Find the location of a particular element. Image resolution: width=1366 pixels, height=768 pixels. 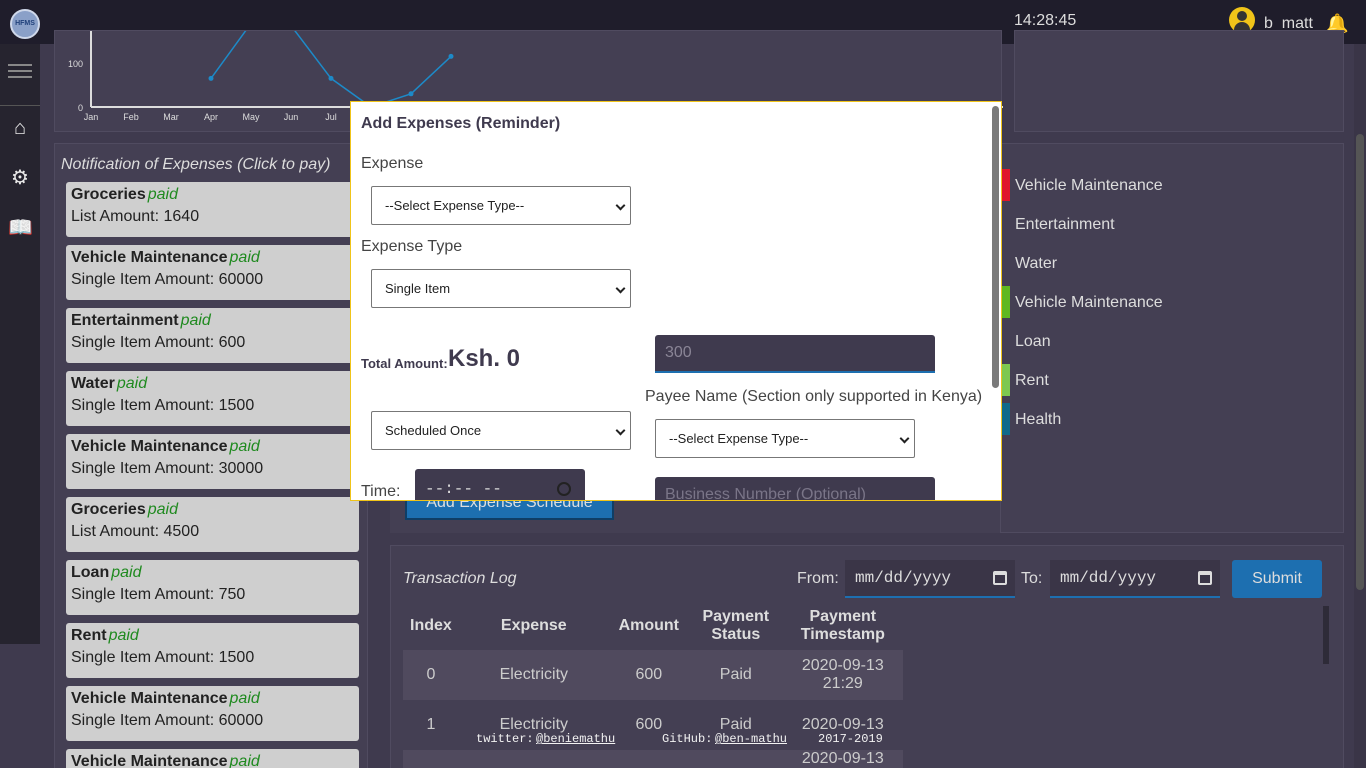

to-date-value: mm/dd/yyyy is located at coordinates (1108, 578).